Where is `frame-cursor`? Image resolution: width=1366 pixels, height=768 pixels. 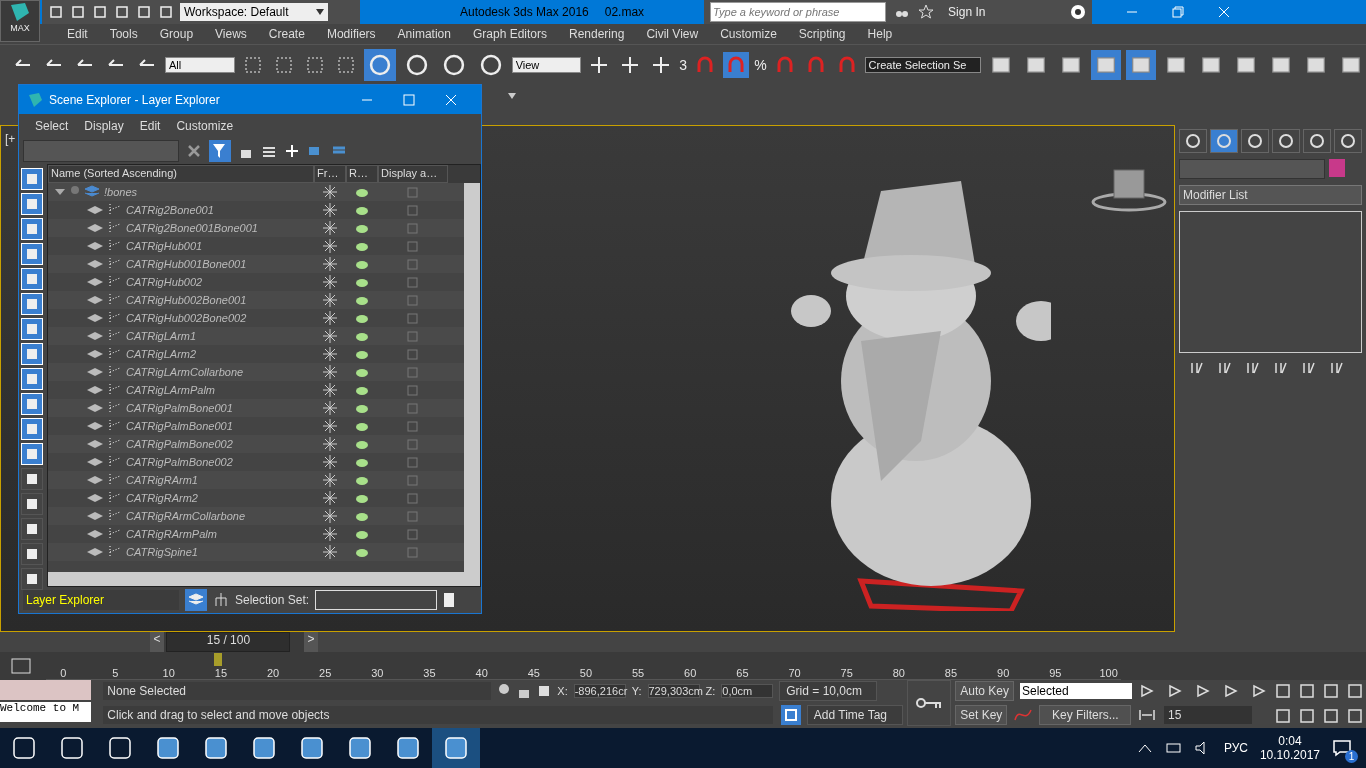 frame-cursor is located at coordinates (218, 660).